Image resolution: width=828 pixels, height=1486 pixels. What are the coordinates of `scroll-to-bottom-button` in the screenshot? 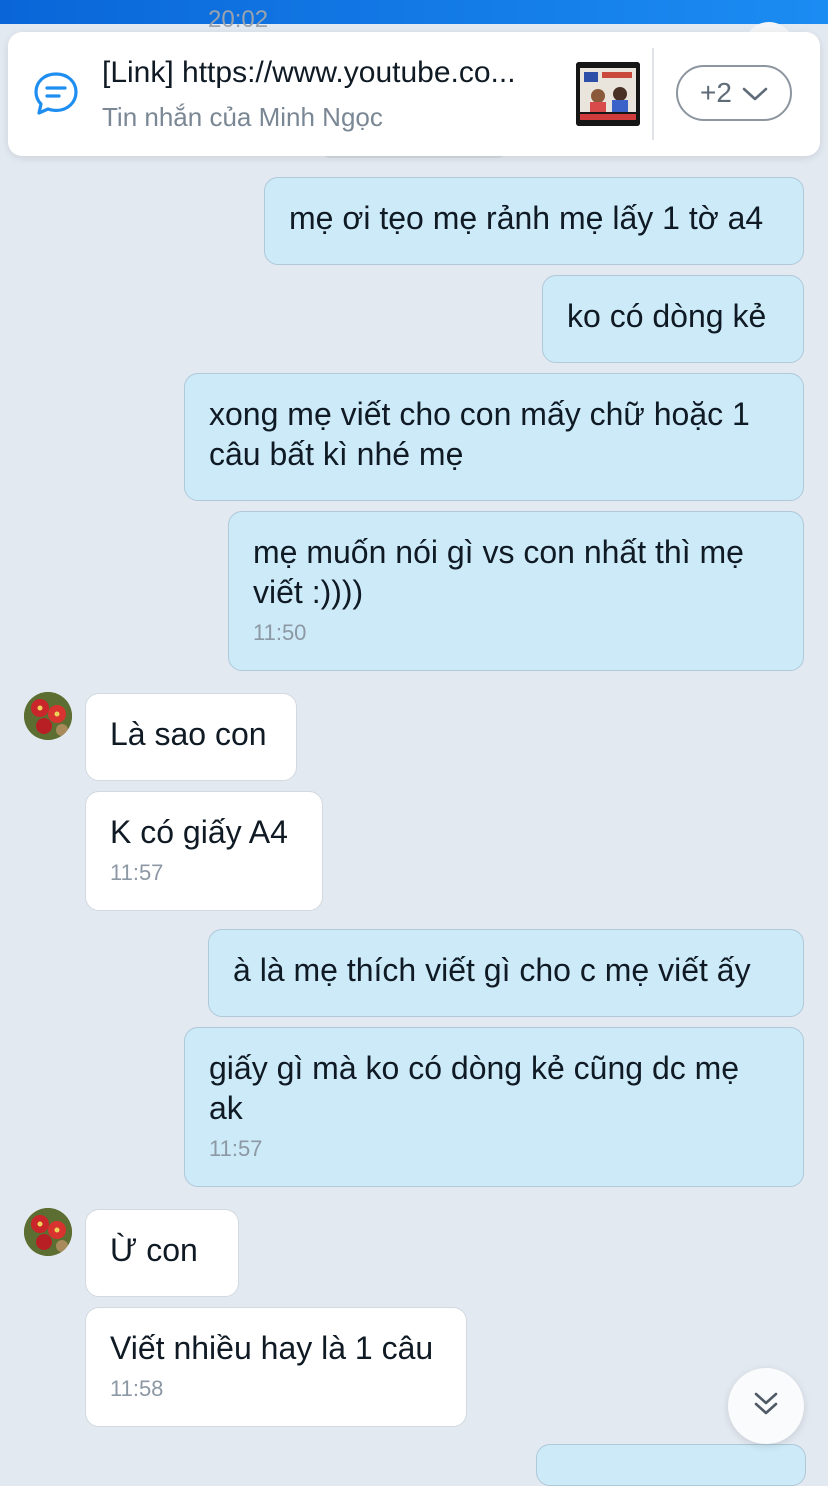 It's located at (766, 1406).